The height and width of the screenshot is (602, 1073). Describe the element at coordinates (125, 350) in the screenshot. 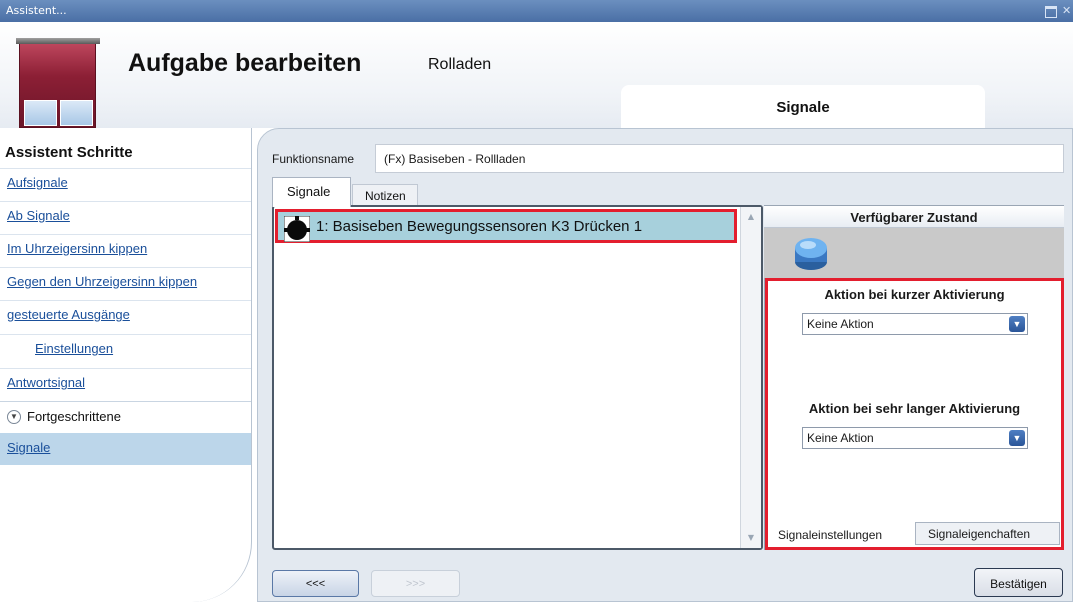

I see `step-einstellungen: Einstellungen` at that location.